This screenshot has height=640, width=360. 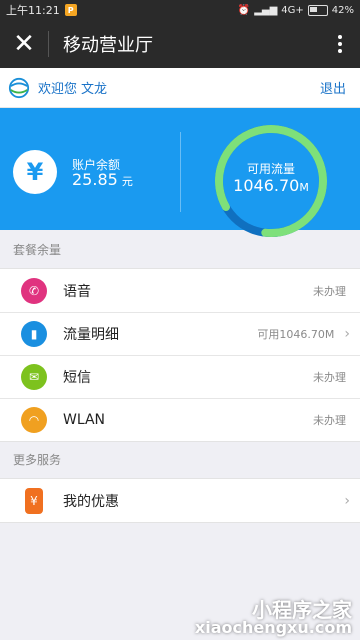 What do you see at coordinates (70, 10) in the screenshot?
I see `notification-app-icon: P` at bounding box center [70, 10].